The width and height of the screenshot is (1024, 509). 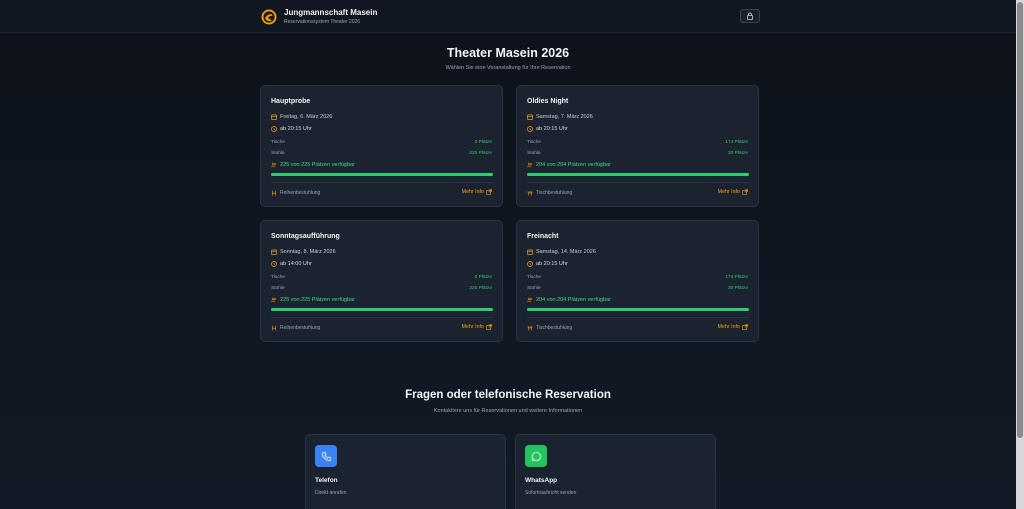 I want to click on event-title: Freinacht, so click(x=543, y=236).